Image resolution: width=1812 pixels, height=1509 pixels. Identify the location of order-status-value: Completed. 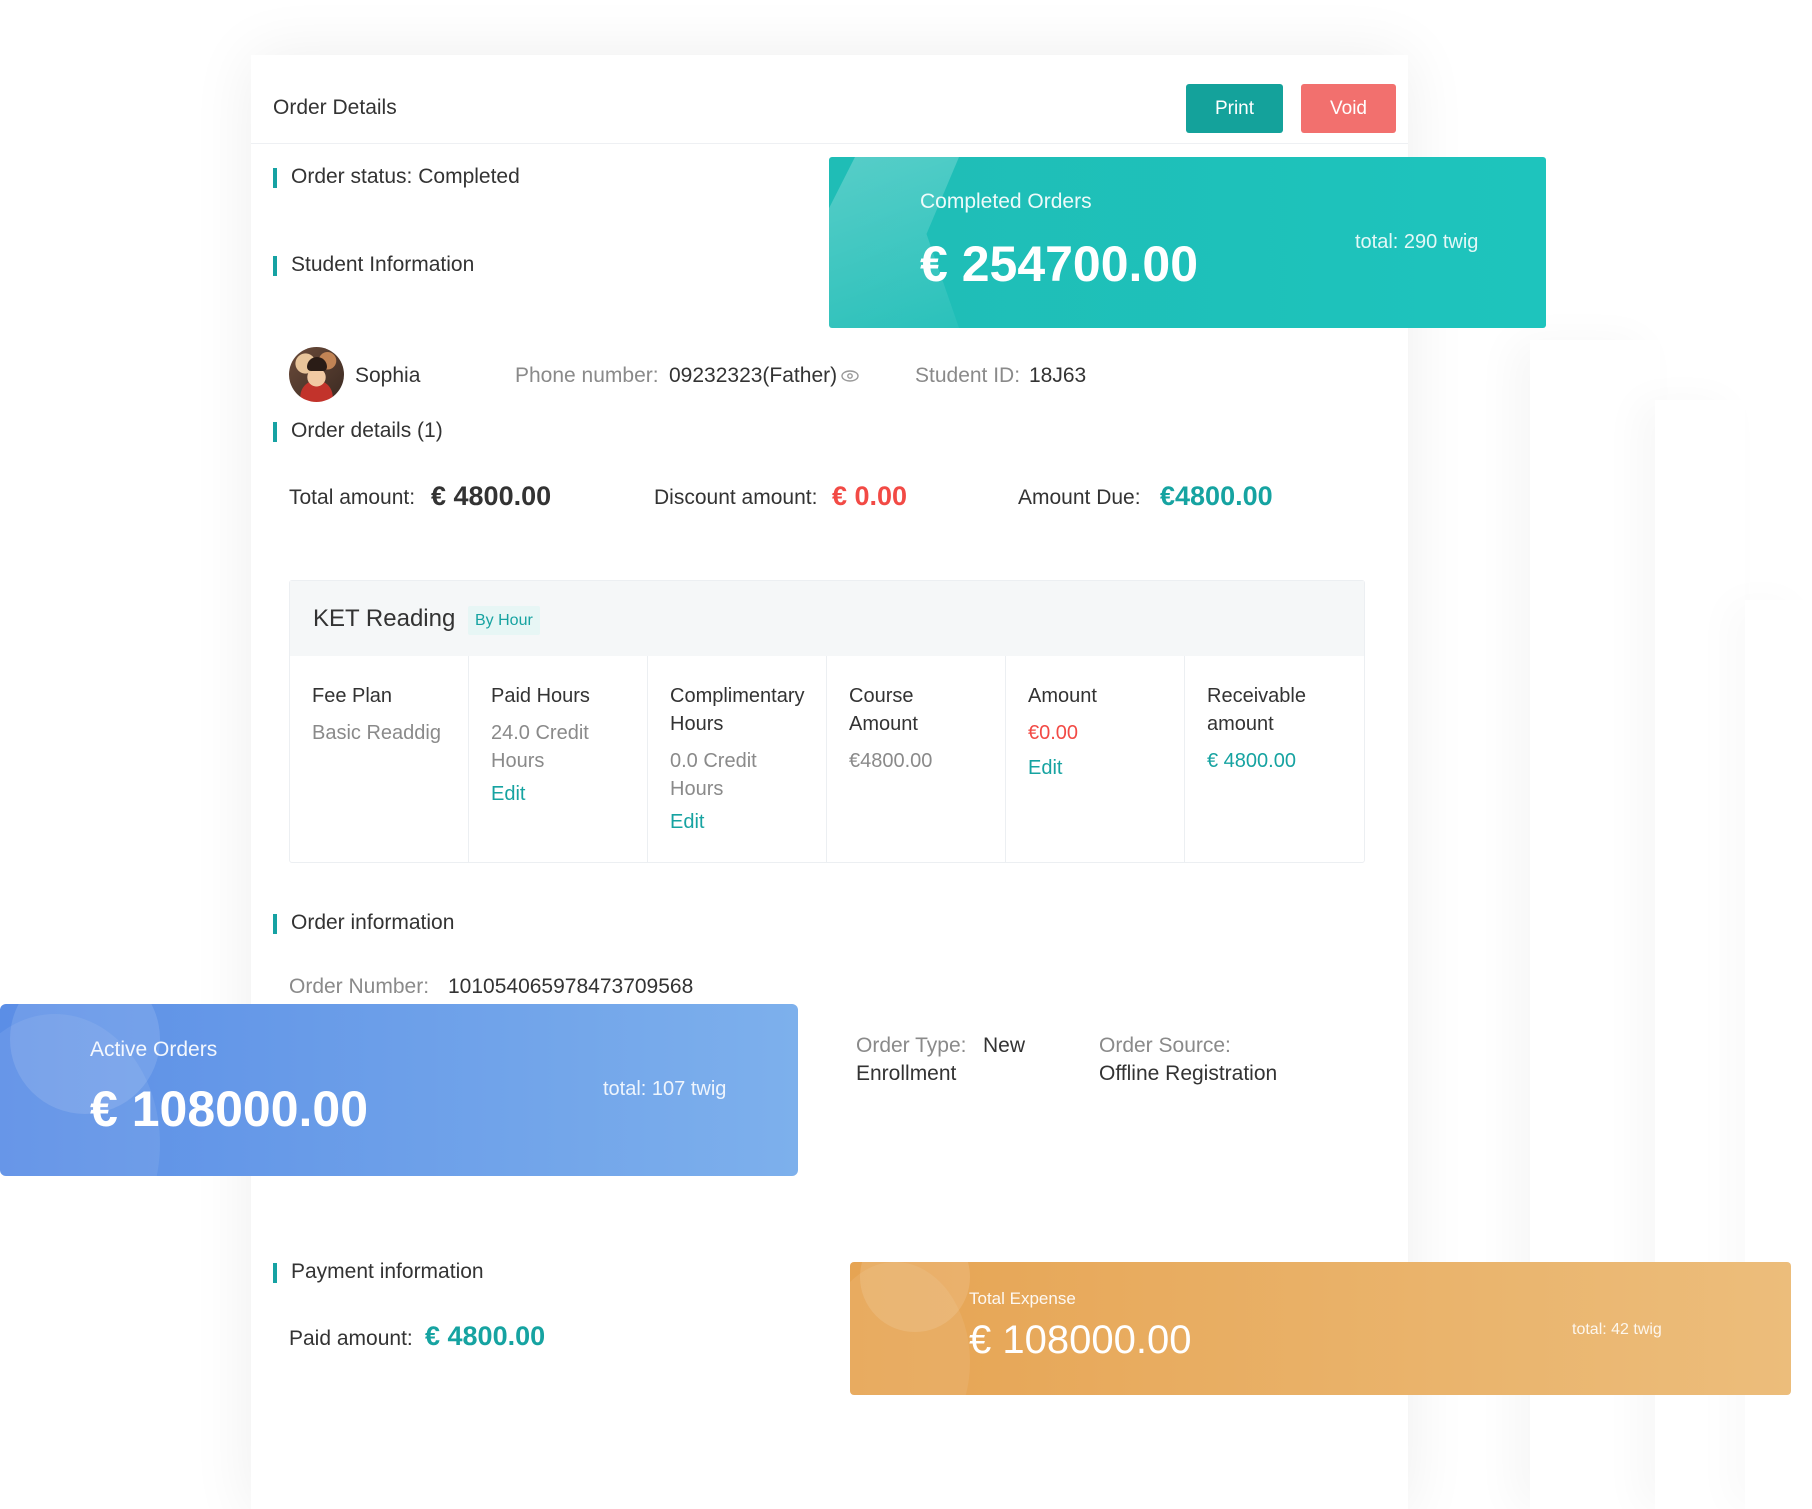
(469, 176).